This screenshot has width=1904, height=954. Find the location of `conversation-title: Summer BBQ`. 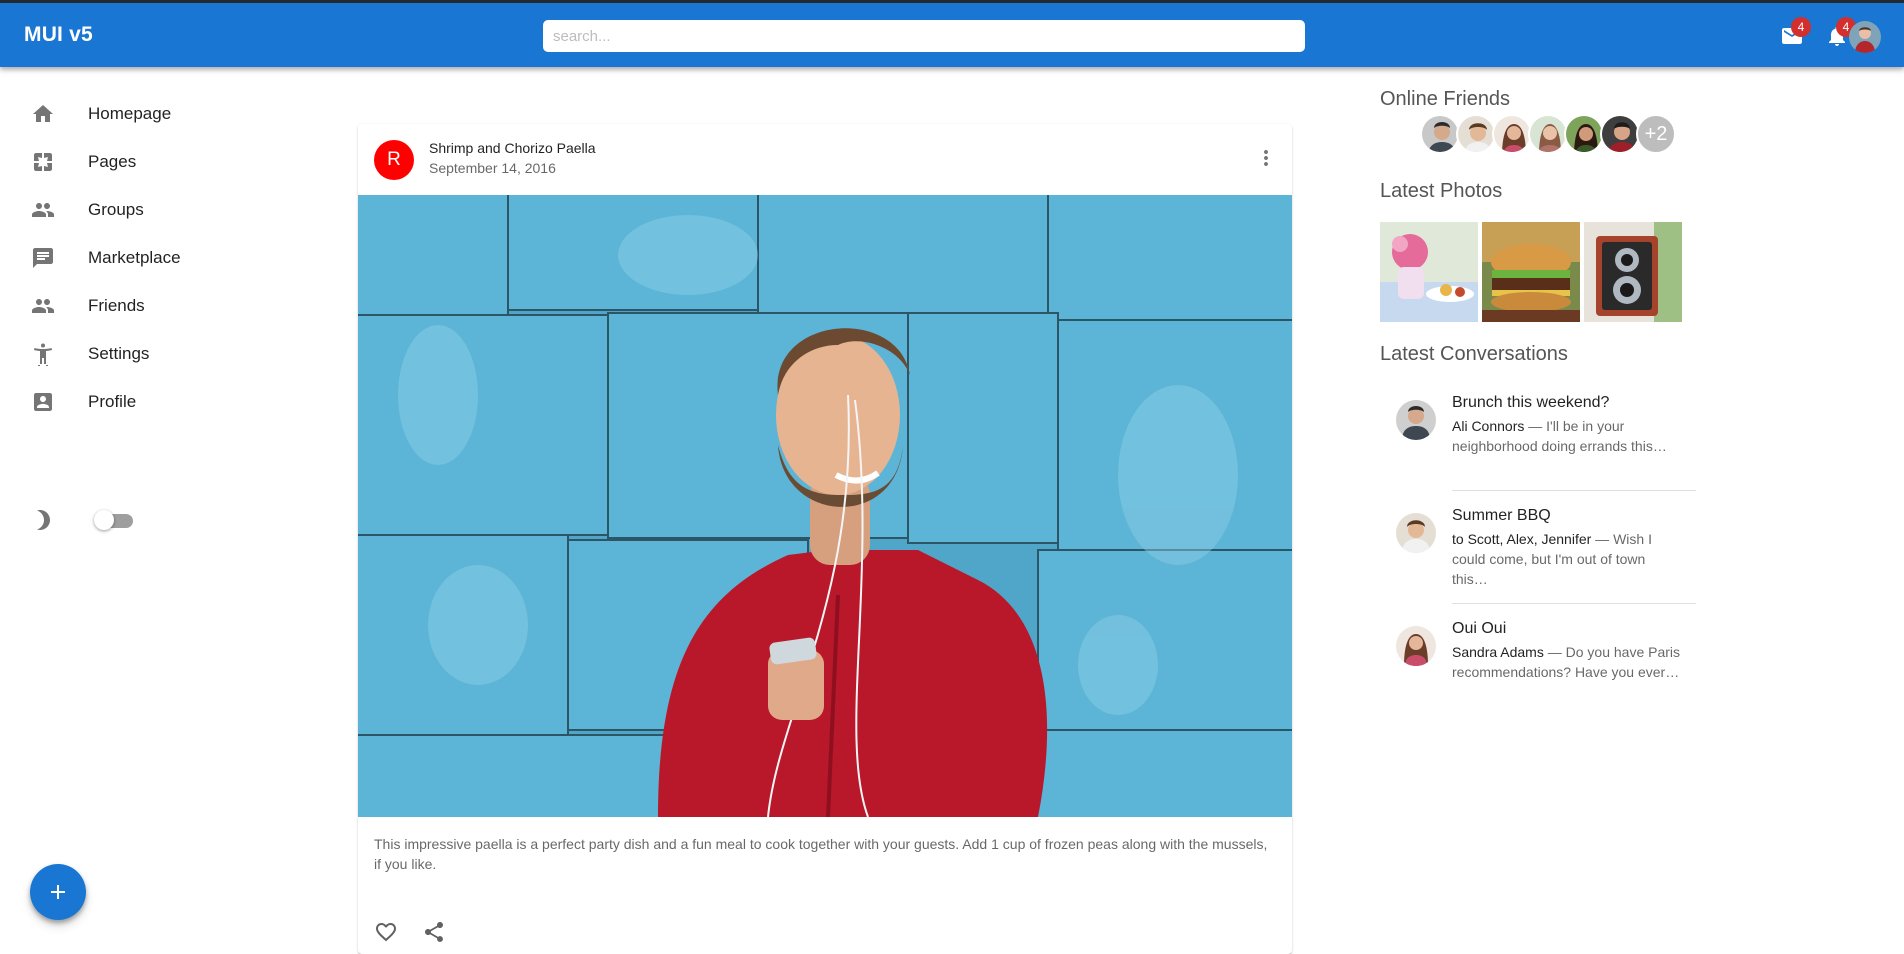

conversation-title: Summer BBQ is located at coordinates (1501, 515).